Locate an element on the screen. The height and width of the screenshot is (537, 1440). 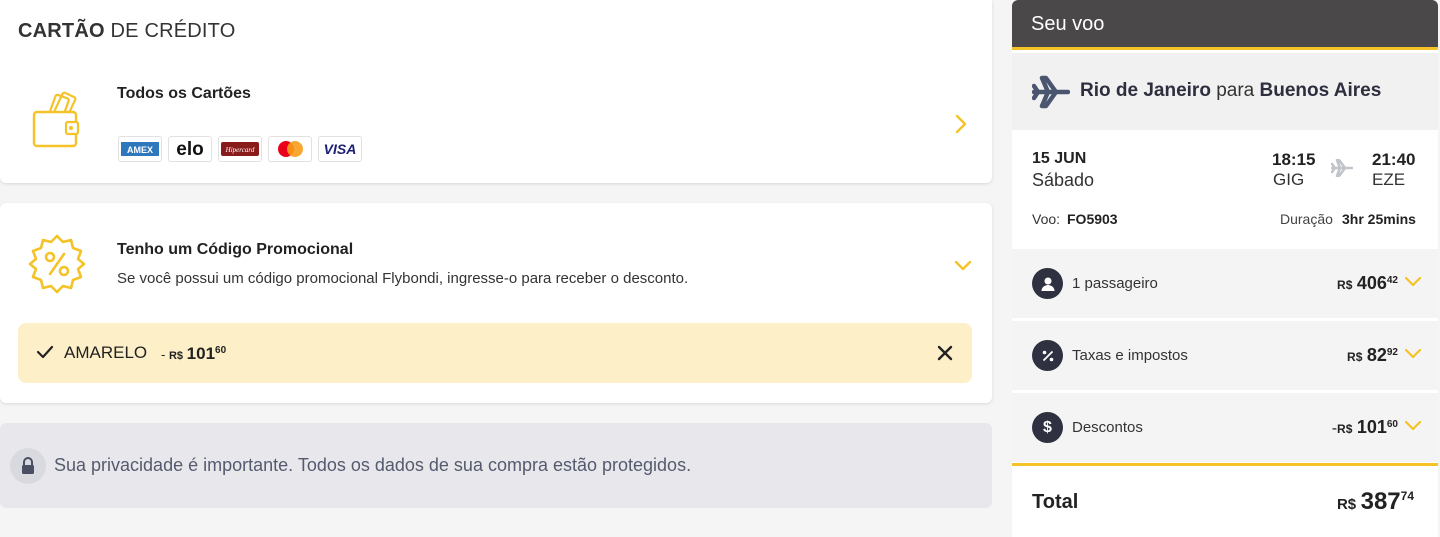
discounts-amount-int: 101 is located at coordinates (1371, 427).